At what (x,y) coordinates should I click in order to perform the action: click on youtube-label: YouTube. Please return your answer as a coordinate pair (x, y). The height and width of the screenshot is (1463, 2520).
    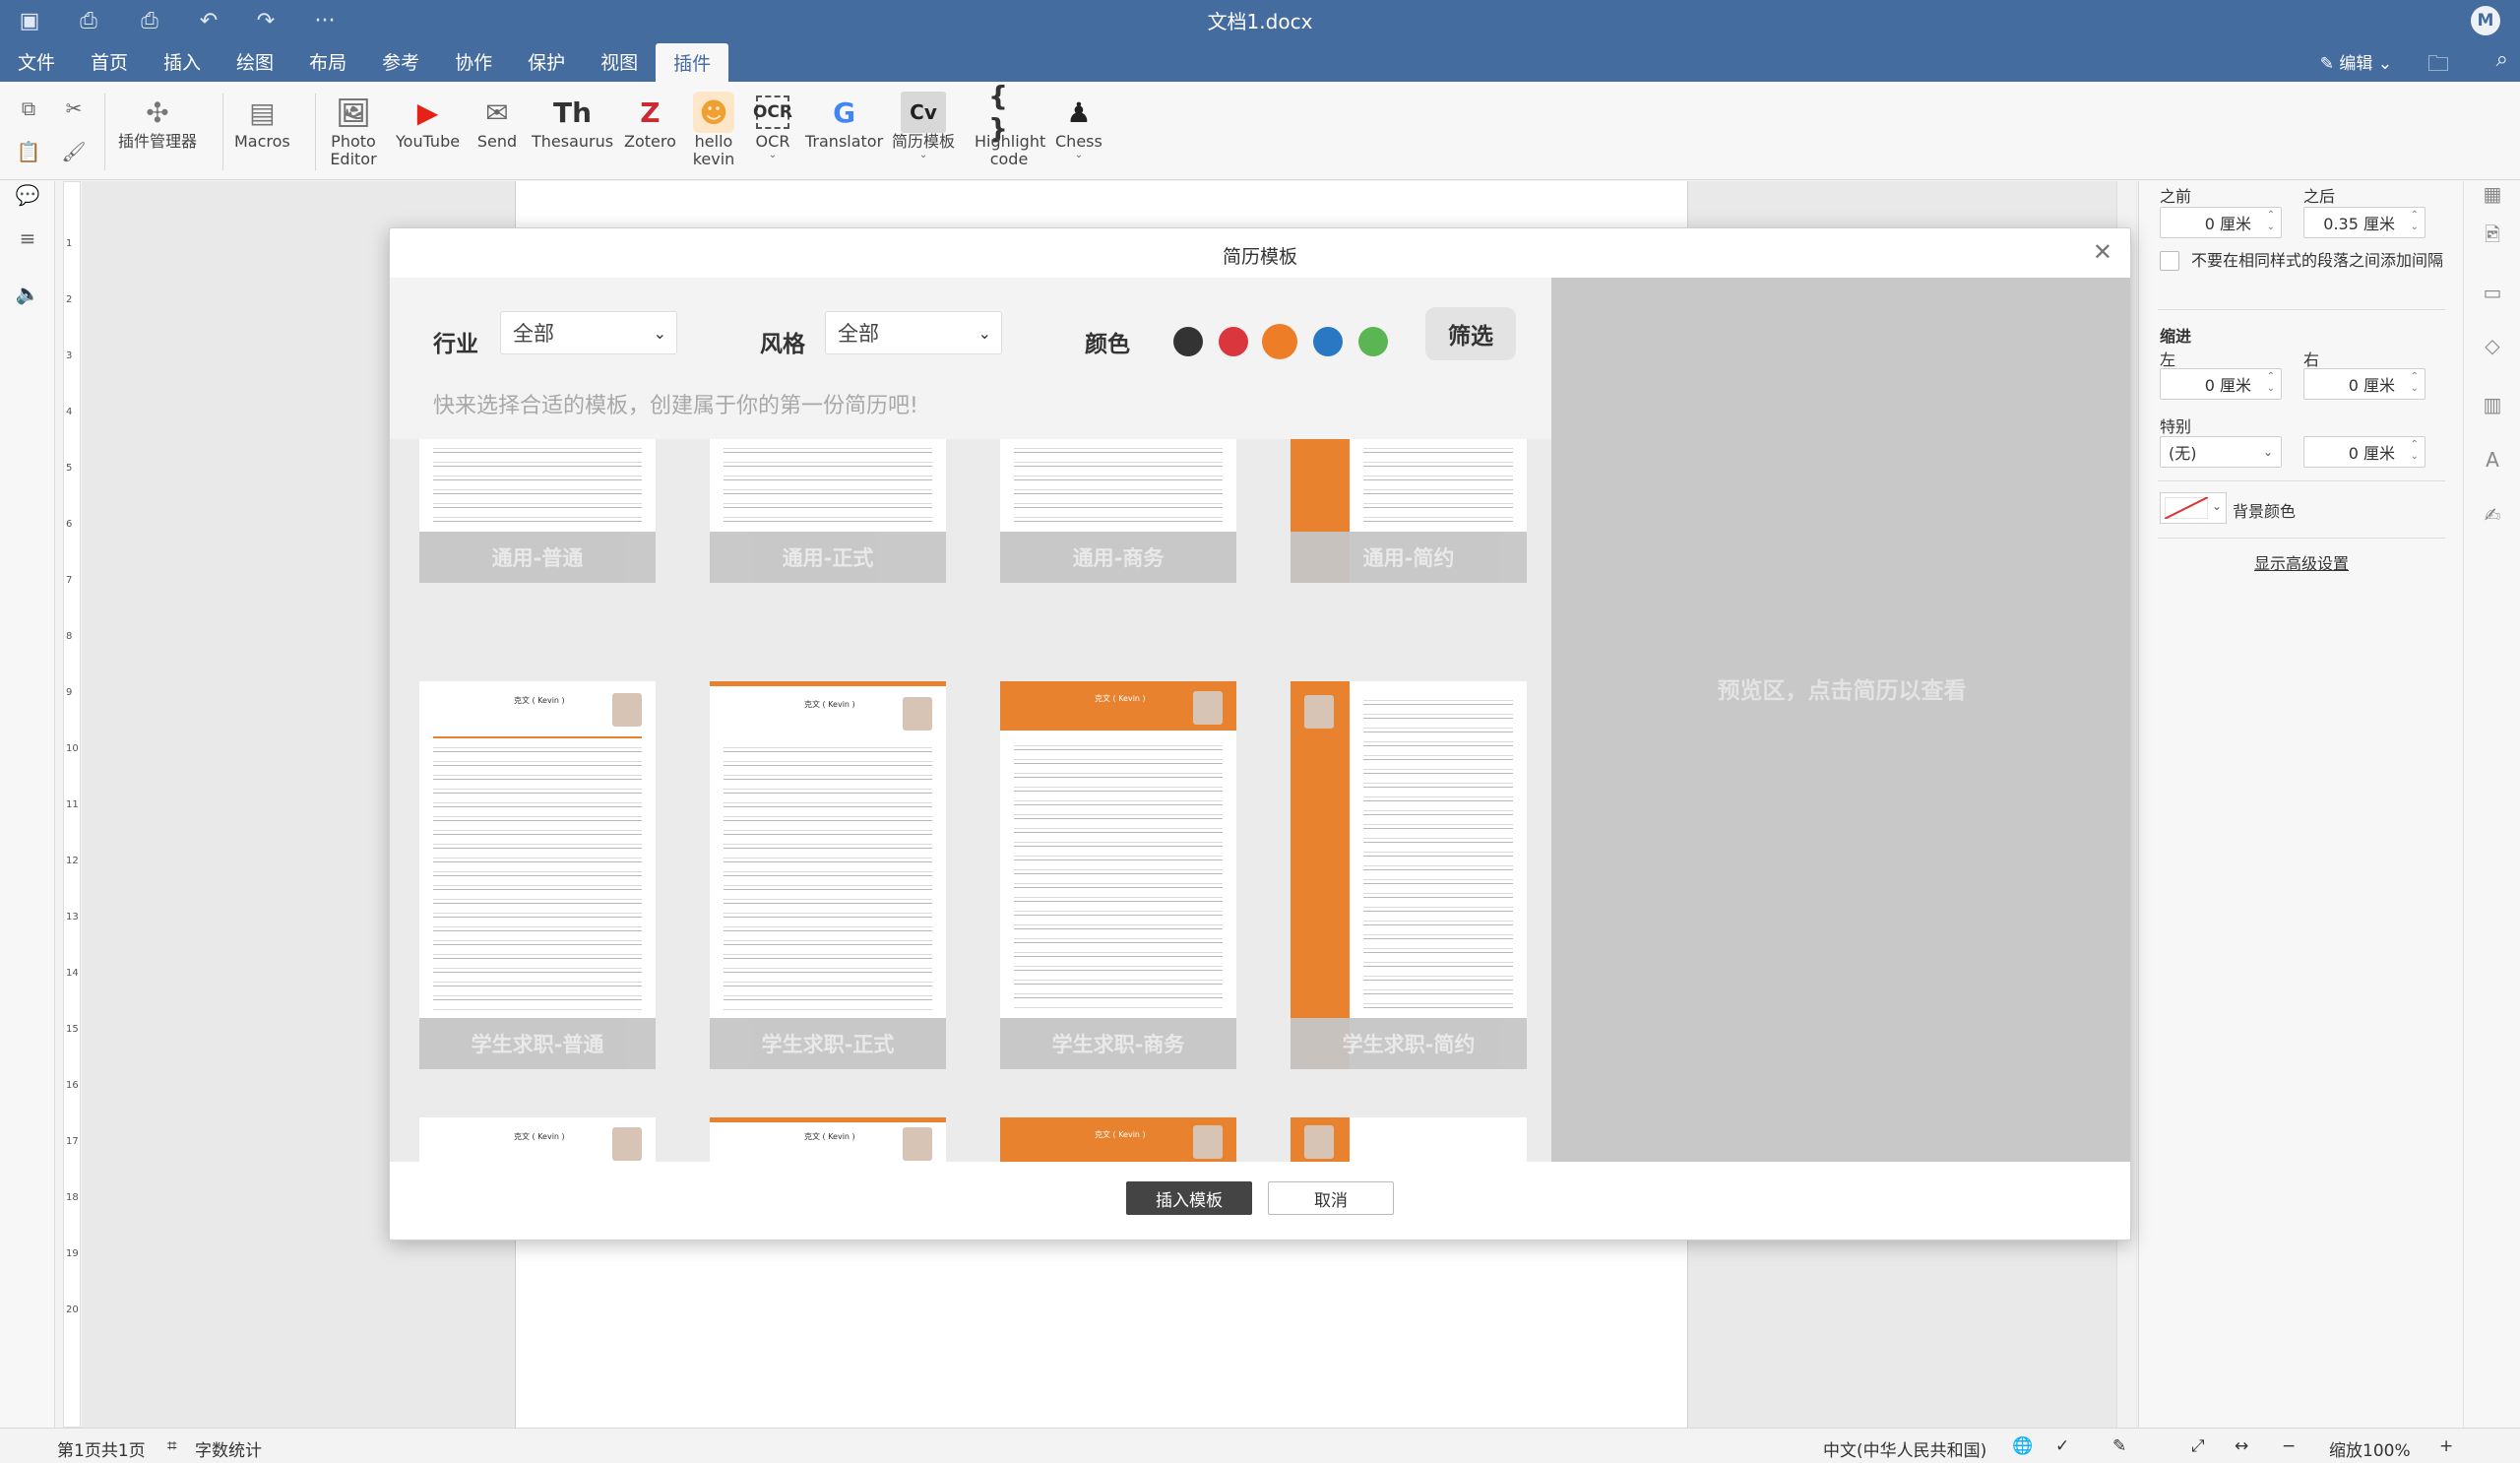
    Looking at the image, I should click on (428, 142).